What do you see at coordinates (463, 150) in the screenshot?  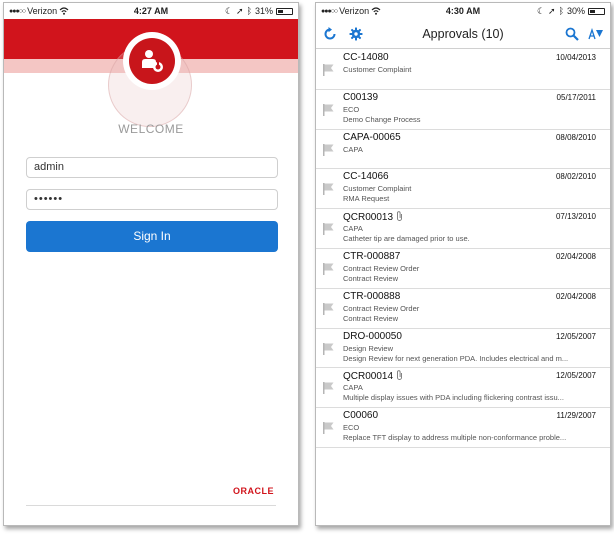 I see `list-item: CAPA-00065 08/08/2010 CAPA` at bounding box center [463, 150].